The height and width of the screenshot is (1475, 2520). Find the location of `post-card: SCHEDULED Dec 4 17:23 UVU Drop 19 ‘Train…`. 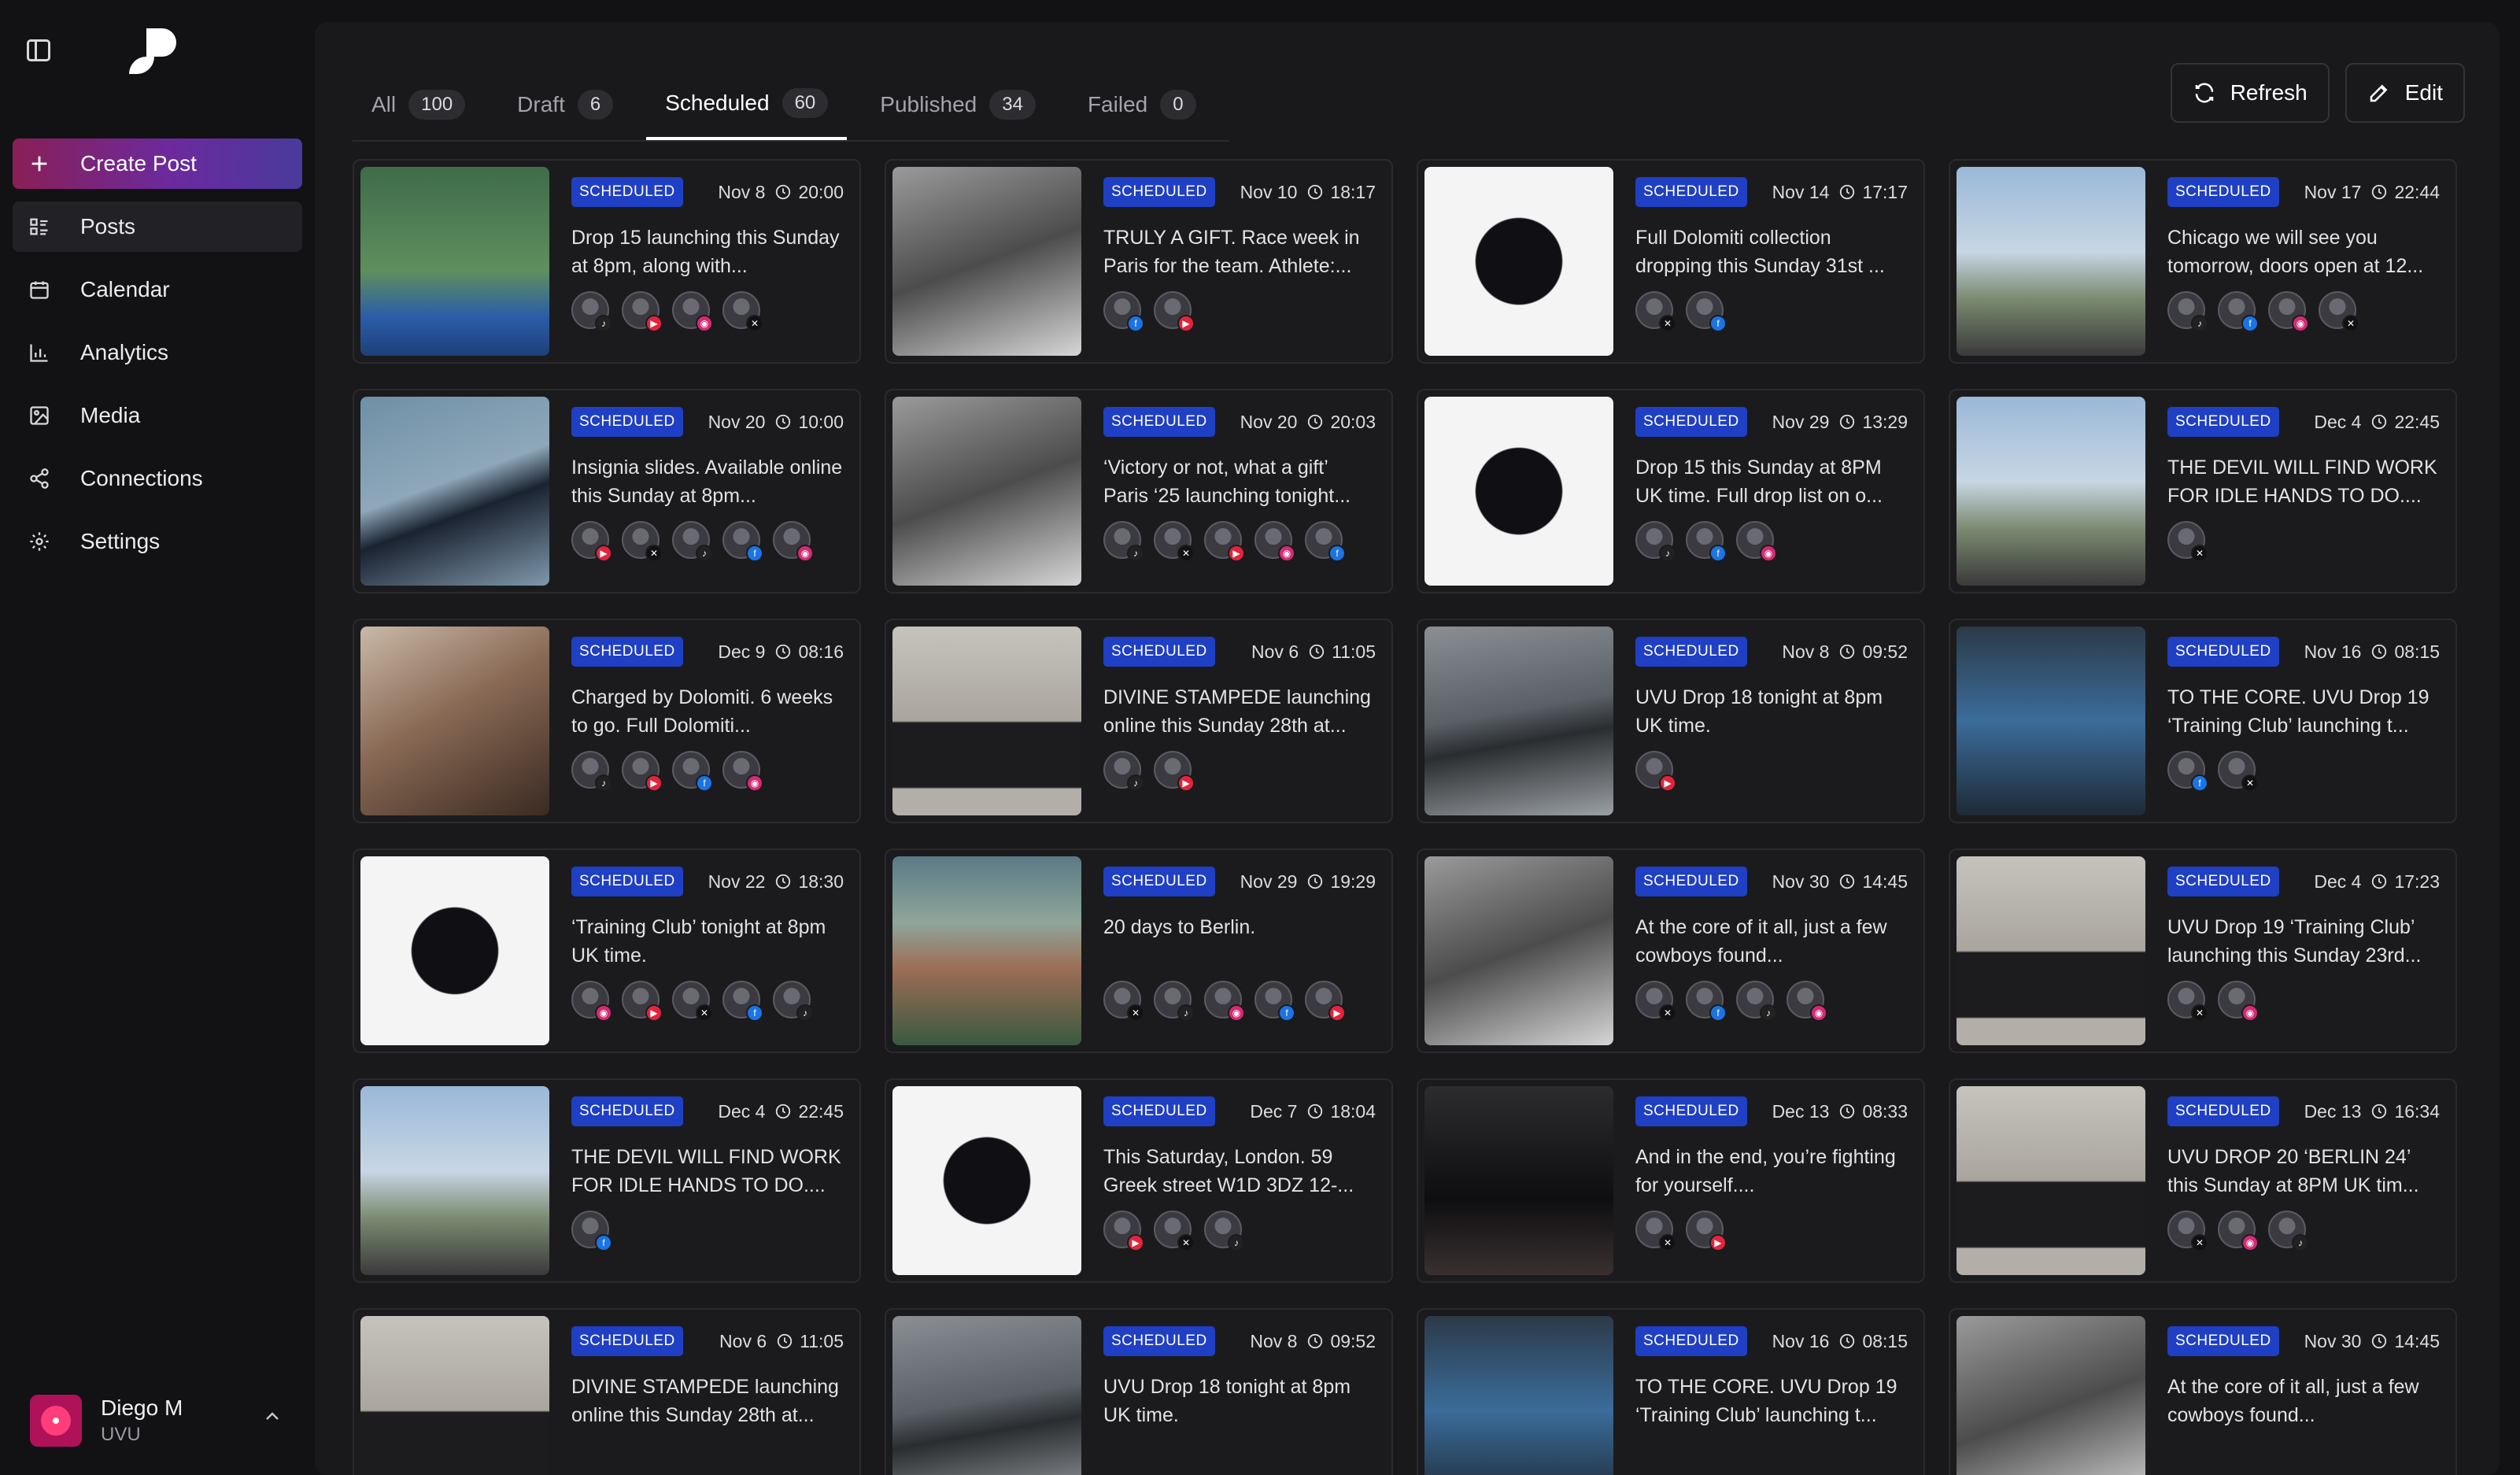

post-card: SCHEDULED Dec 4 17:23 UVU Drop 19 ‘Train… is located at coordinates (2203, 950).